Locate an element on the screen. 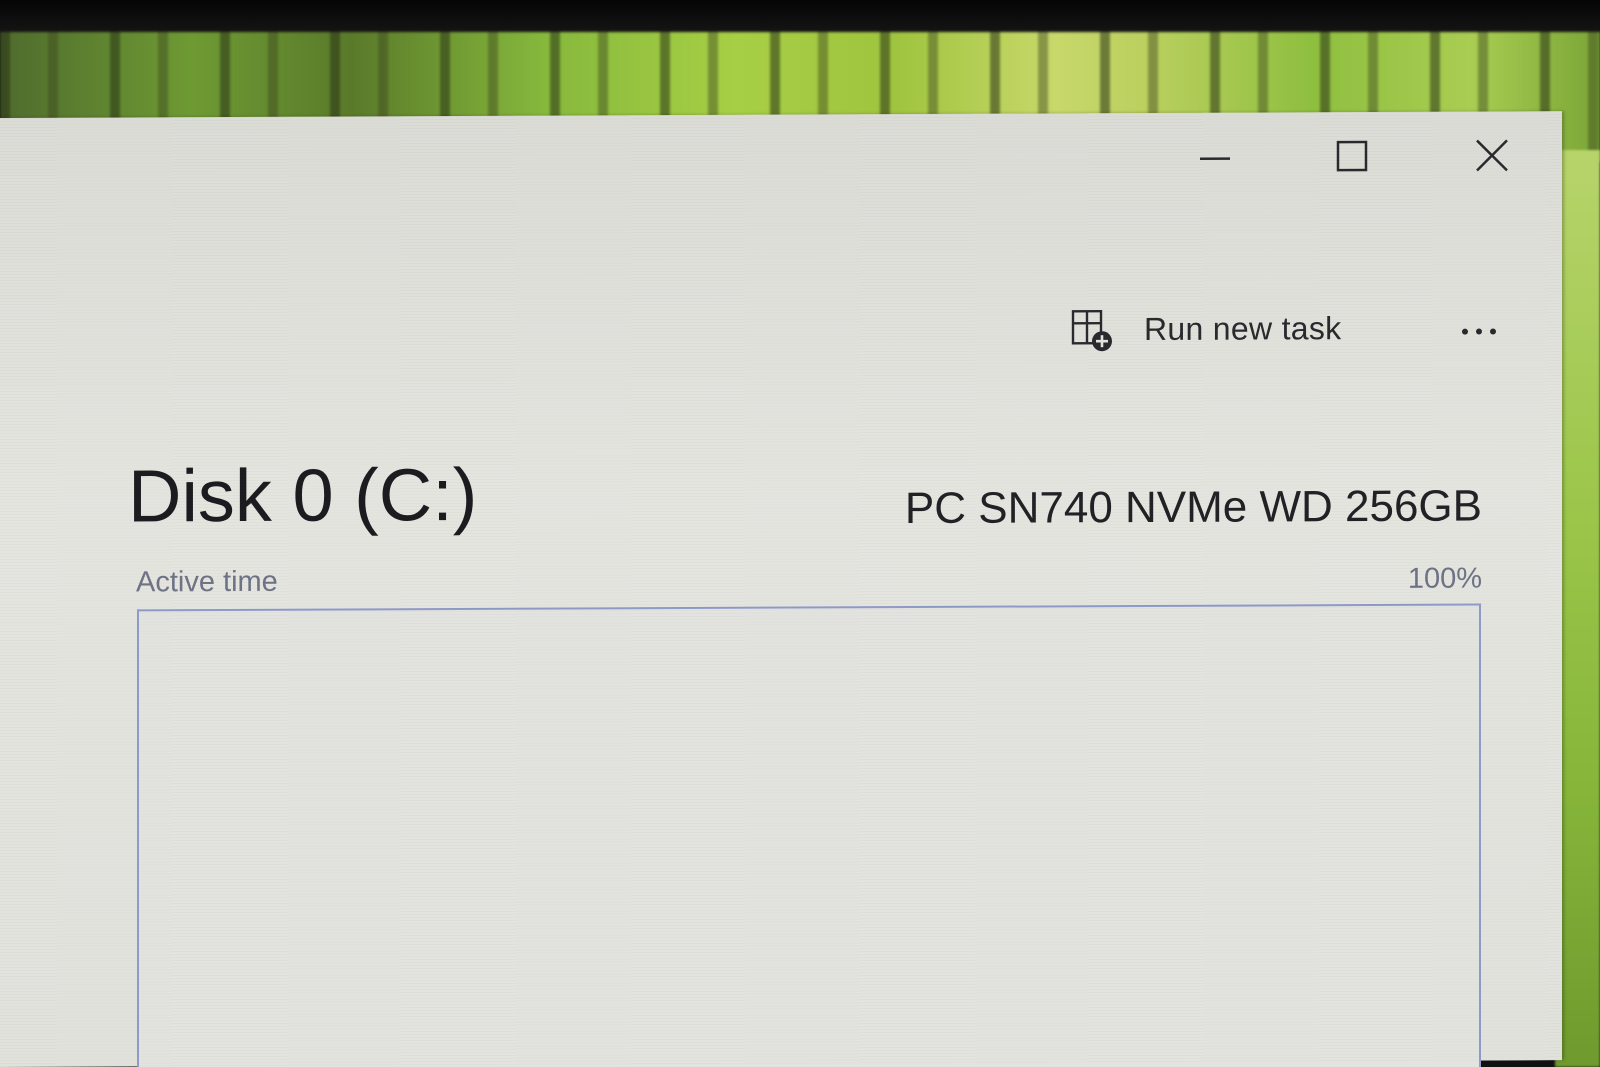  disk-model: PC SN740 NVMe WD 256GB is located at coordinates (1193, 507).